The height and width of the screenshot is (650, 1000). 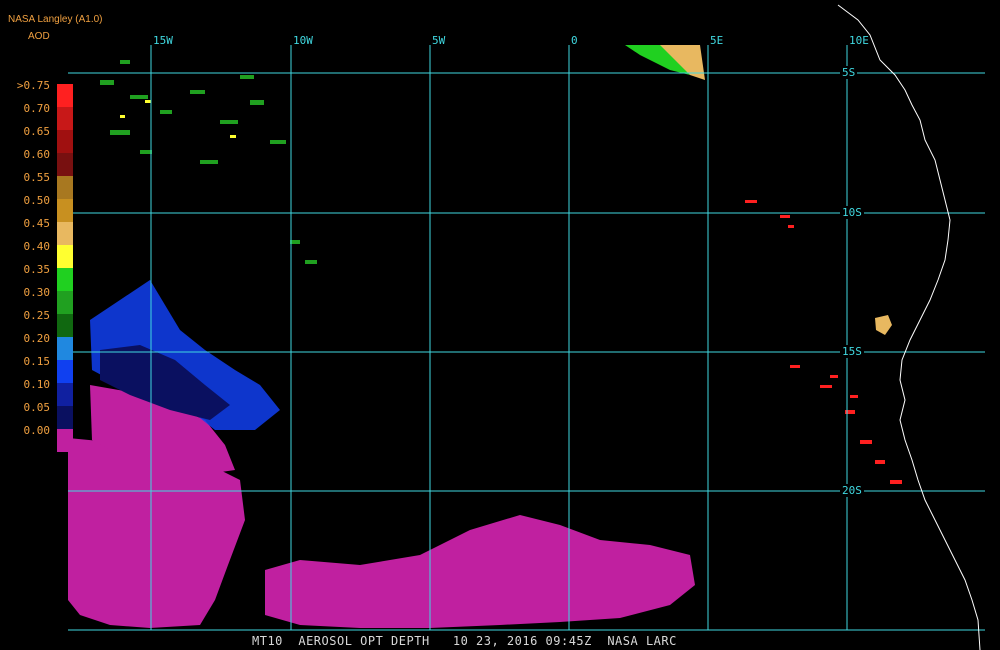 I want to click on longitude-label: 0, so click(x=574, y=40).